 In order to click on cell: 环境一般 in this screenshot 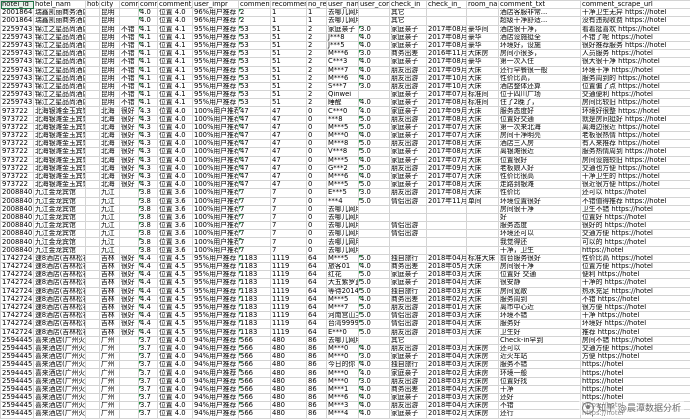, I will do `click(539, 373)`.